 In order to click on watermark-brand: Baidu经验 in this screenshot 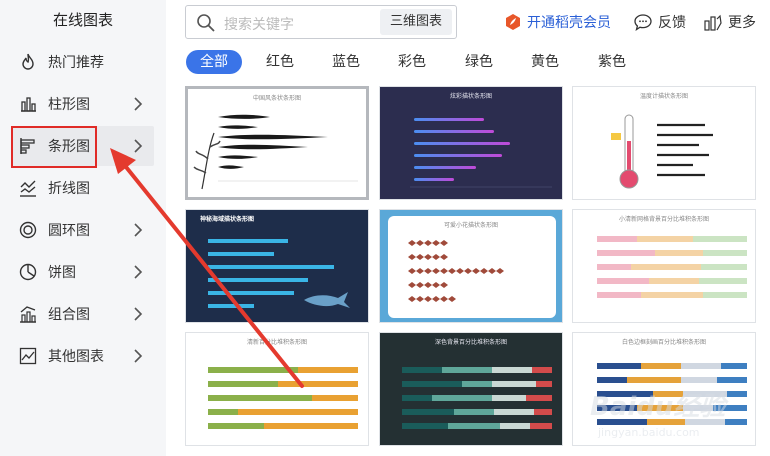, I will do `click(658, 407)`.